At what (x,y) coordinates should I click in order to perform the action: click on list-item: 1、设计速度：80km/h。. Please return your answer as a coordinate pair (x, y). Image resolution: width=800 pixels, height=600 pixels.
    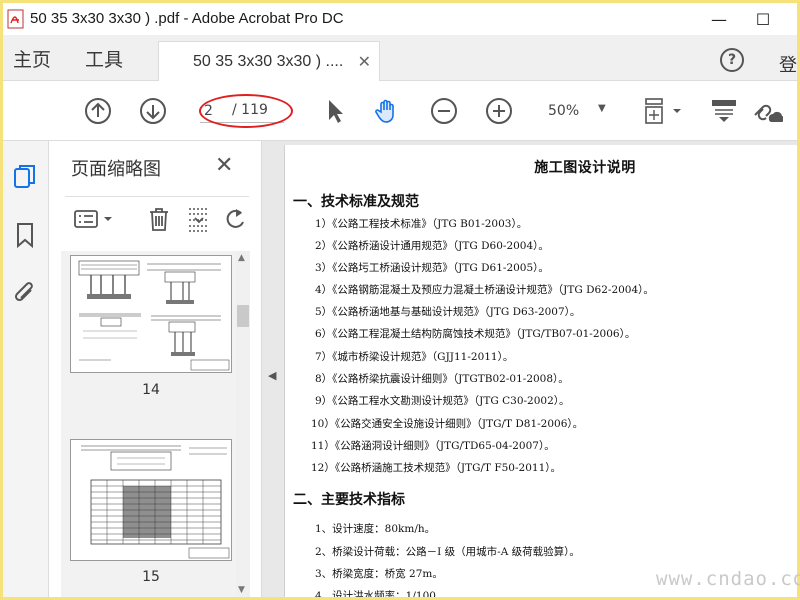
    Looking at the image, I should click on (375, 529).